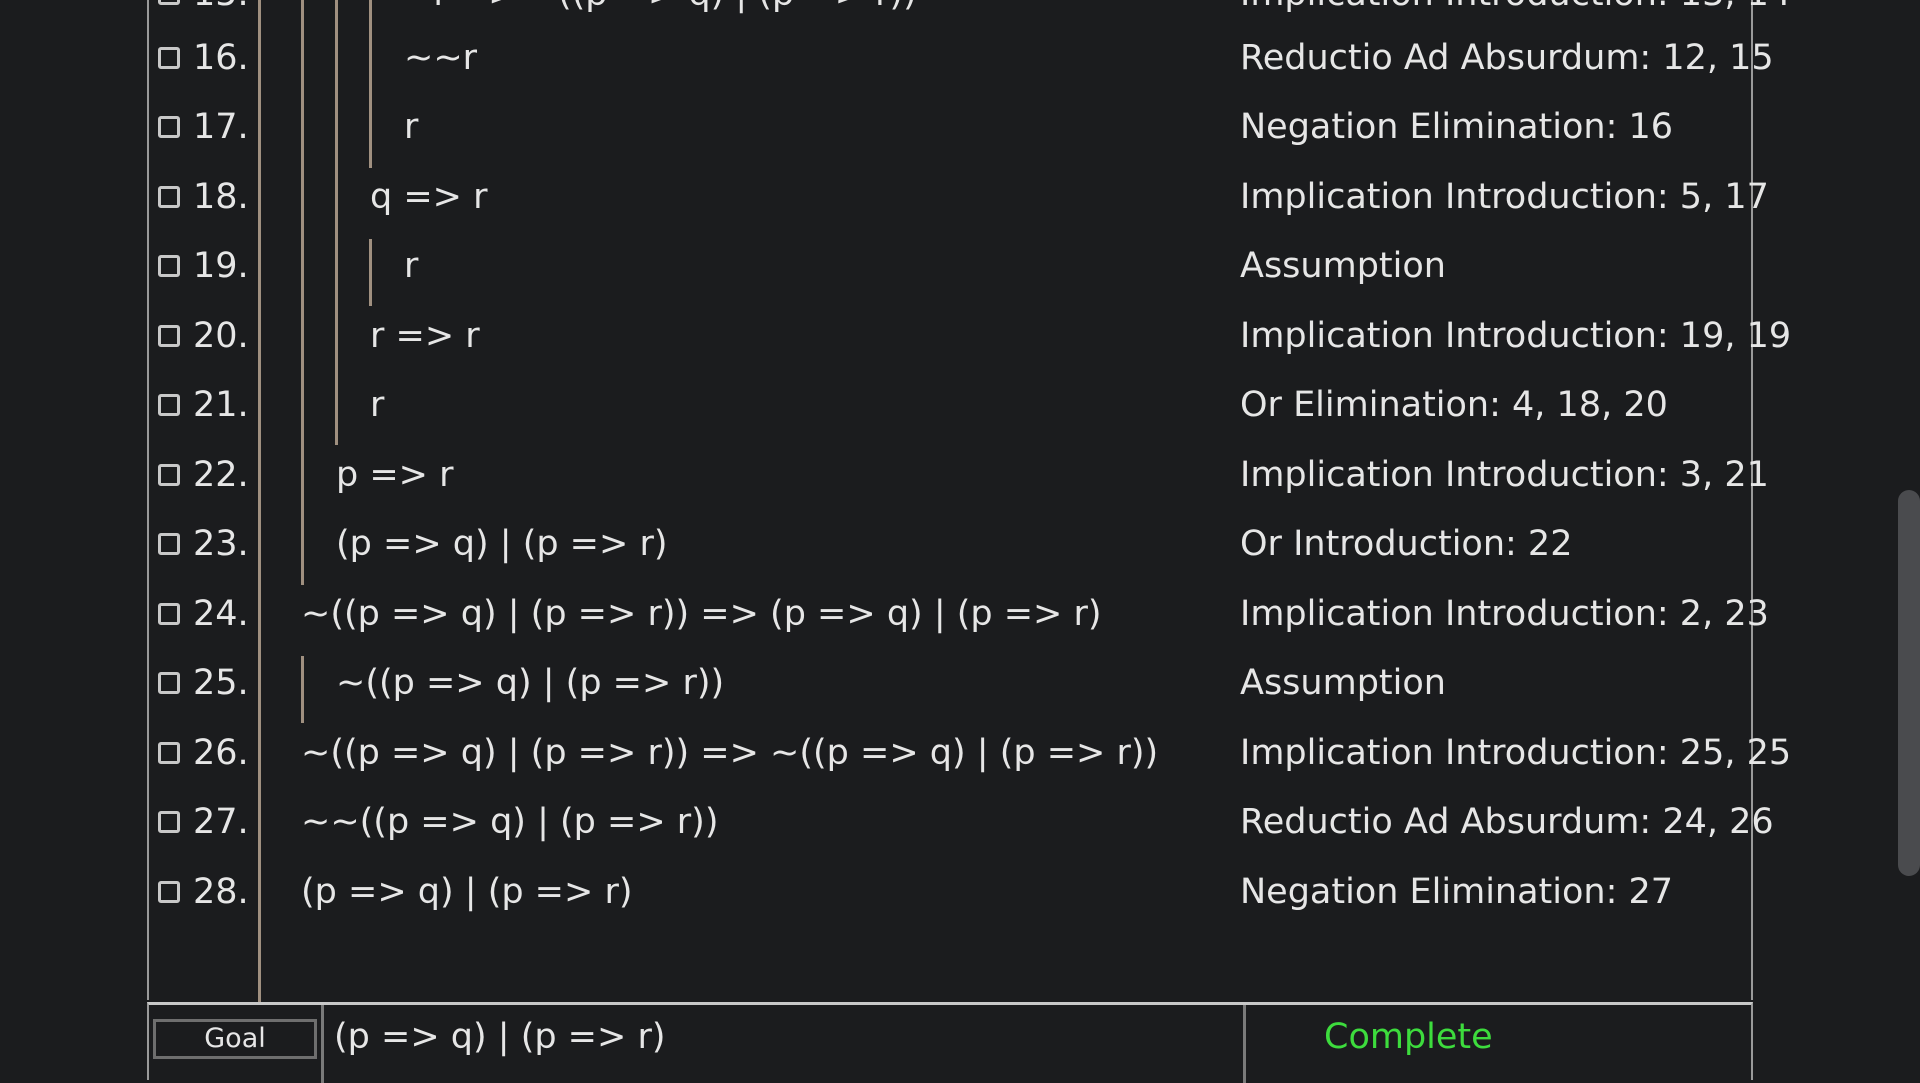  Describe the element at coordinates (960, 690) in the screenshot. I see `proof-line-25: 25. ~((p => q) | (p => r)) Assumption` at that location.